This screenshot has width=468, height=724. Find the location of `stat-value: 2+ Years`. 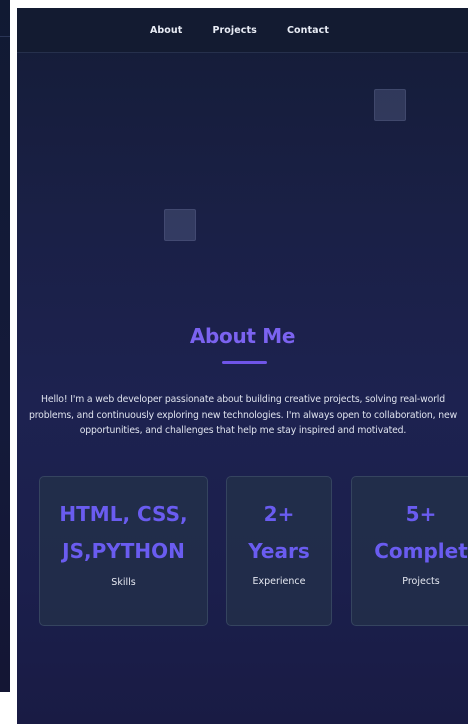

stat-value: 2+ Years is located at coordinates (279, 533).